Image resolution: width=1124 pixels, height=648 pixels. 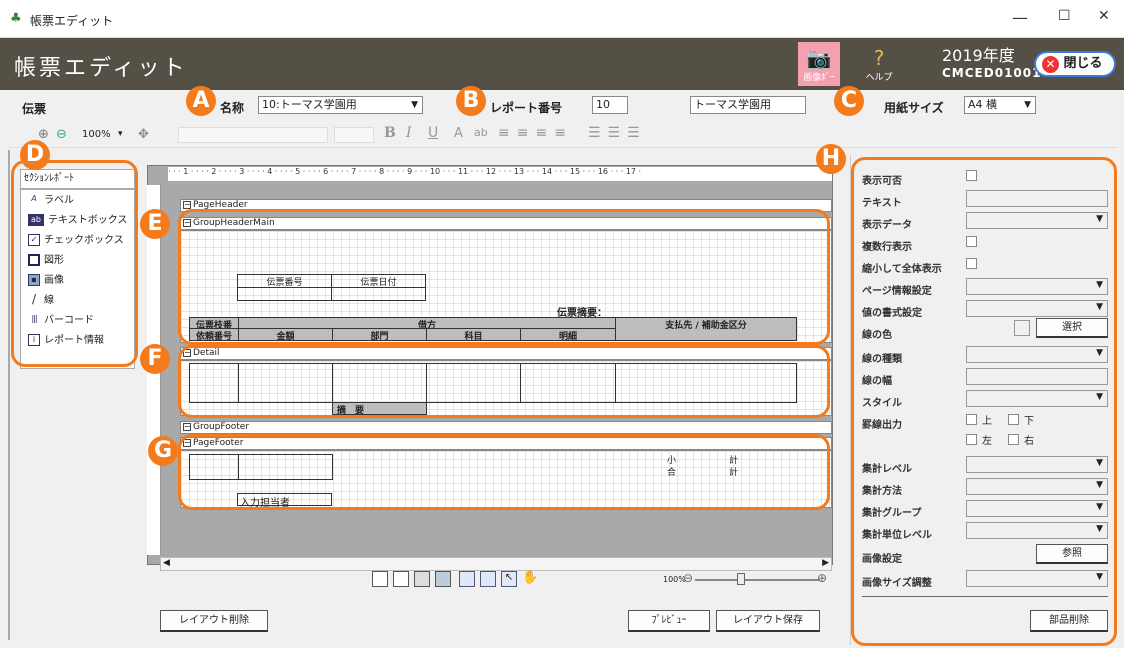 What do you see at coordinates (1037, 508) in the screenshot?
I see `agg-group-select: ▼` at bounding box center [1037, 508].